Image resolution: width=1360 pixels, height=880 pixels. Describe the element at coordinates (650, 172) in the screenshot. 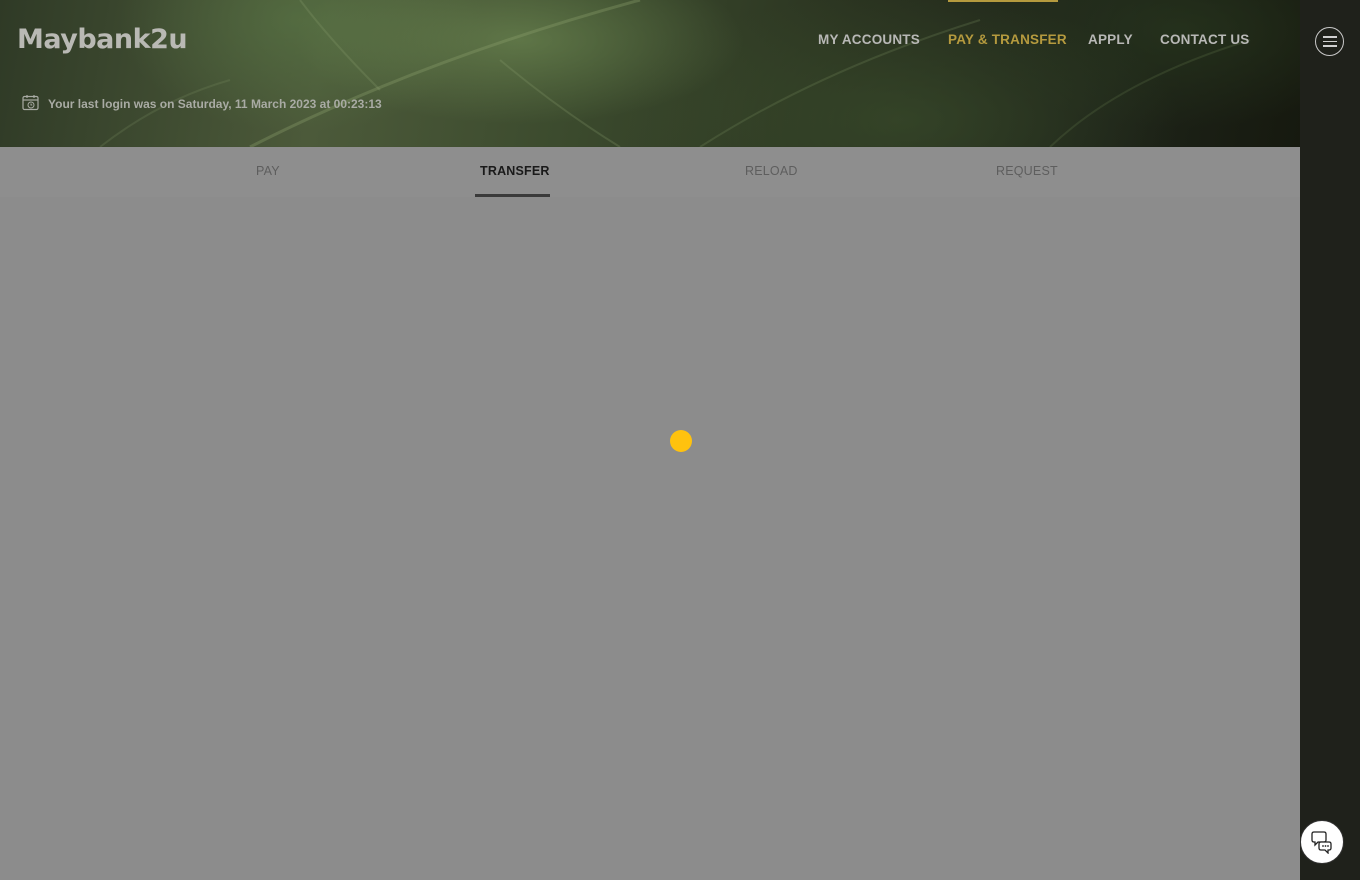

I see `pay-transfer-tabs: PAY TRANSFER RELOAD REQUEST` at that location.